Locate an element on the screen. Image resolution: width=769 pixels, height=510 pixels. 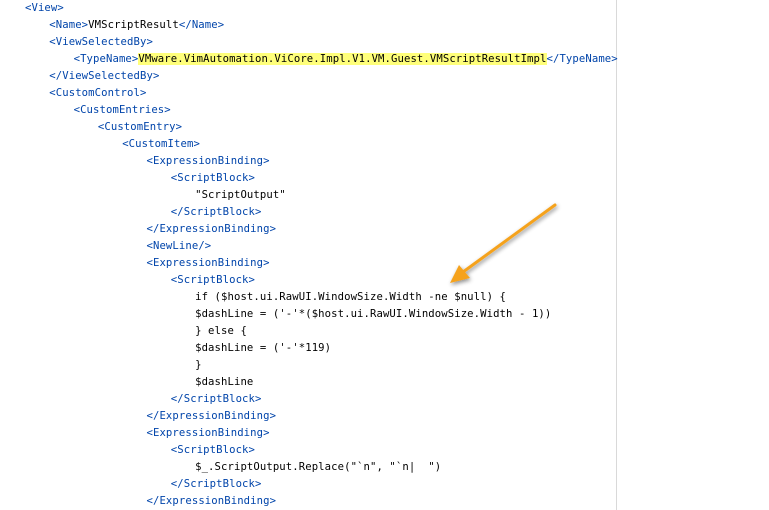
xml-tag: <ViewSelectedBy> is located at coordinates (101, 42).